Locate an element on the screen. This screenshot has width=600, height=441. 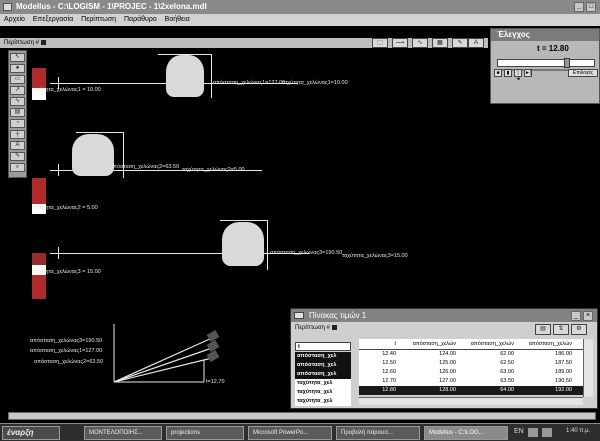
menu-file: Αρχείο is located at coordinates (14, 19).